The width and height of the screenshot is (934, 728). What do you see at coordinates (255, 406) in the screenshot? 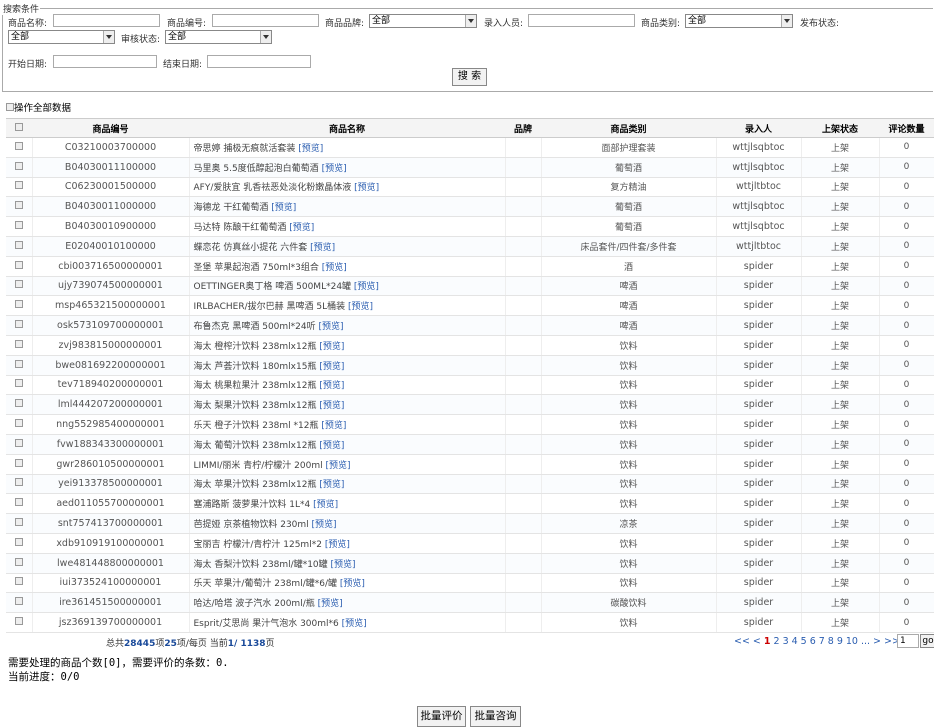
I see `product-name: 海太 梨果汁饮料 238mlx12瓶` at bounding box center [255, 406].